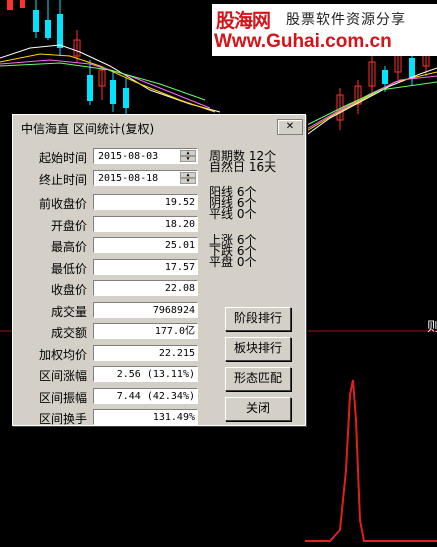  Describe the element at coordinates (246, 214) in the screenshot. I see `flat-line-value: 0个` at that location.